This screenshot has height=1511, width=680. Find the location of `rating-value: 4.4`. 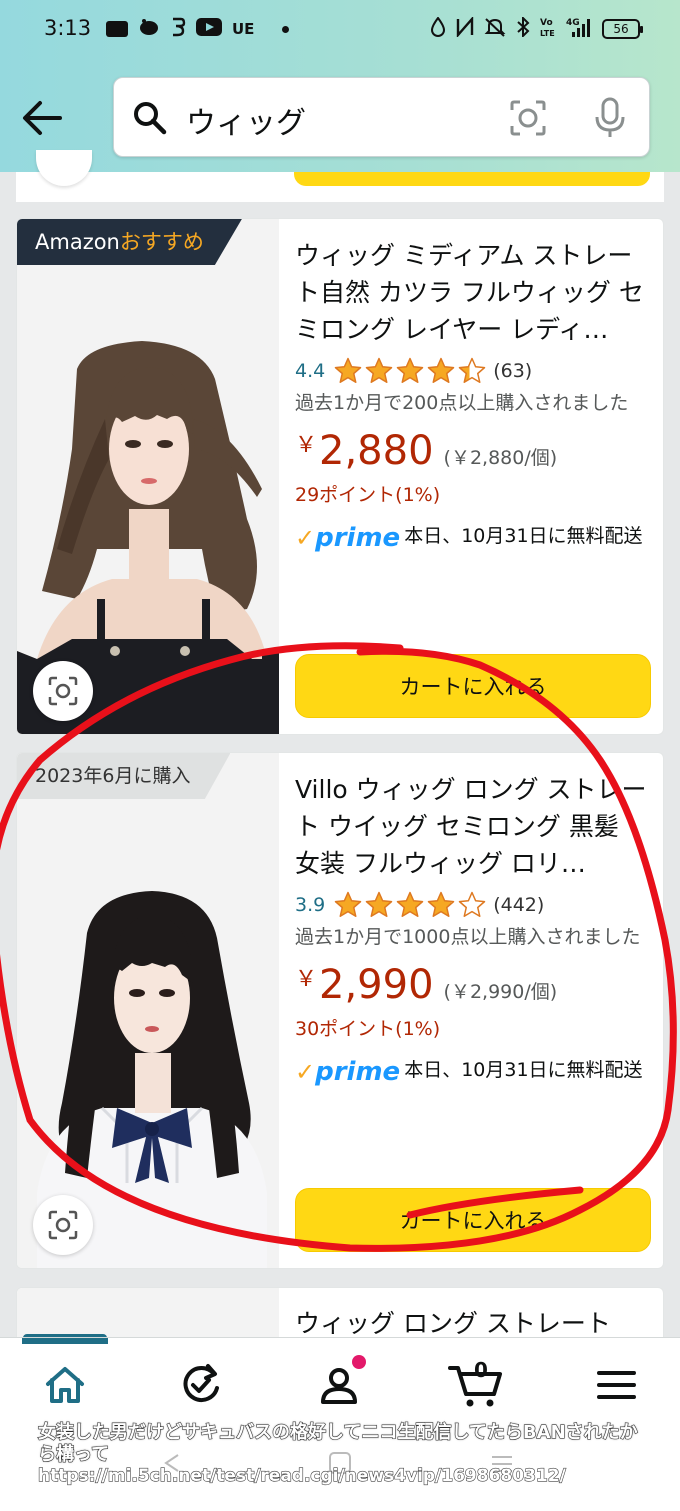

rating-value: 4.4 is located at coordinates (310, 371).